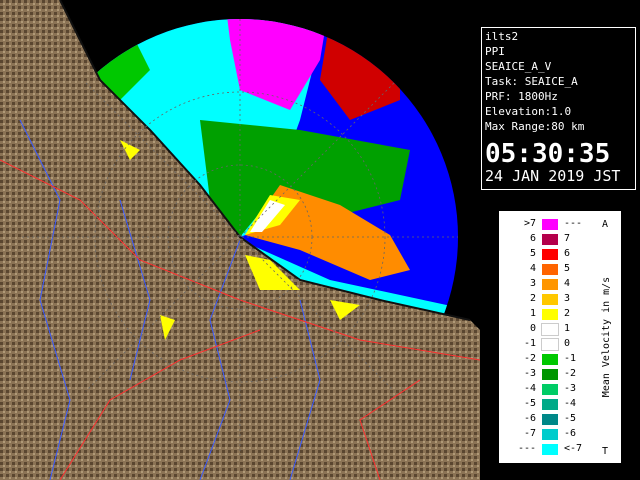 This screenshot has width=640, height=480. What do you see at coordinates (567, 238) in the screenshot?
I see `legend-right-label: 7` at bounding box center [567, 238].